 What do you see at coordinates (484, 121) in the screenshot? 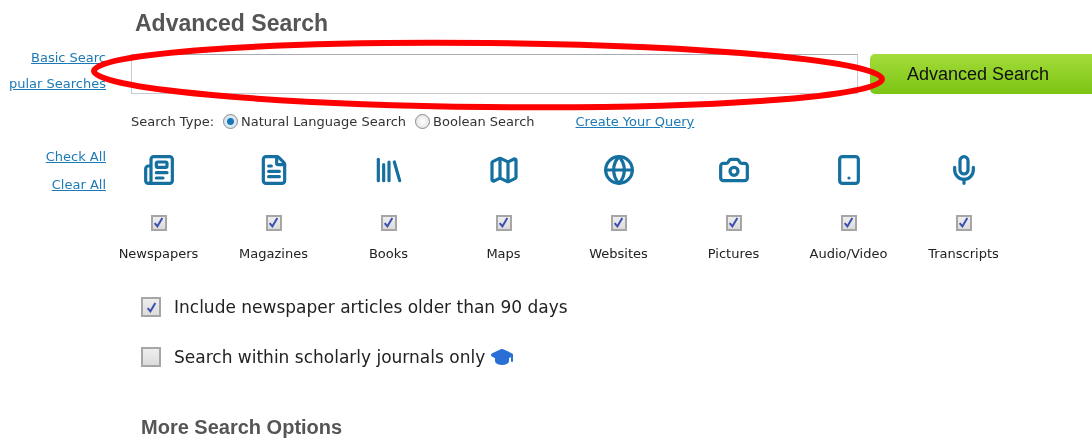
I see `radio-label: Boolean Search` at bounding box center [484, 121].